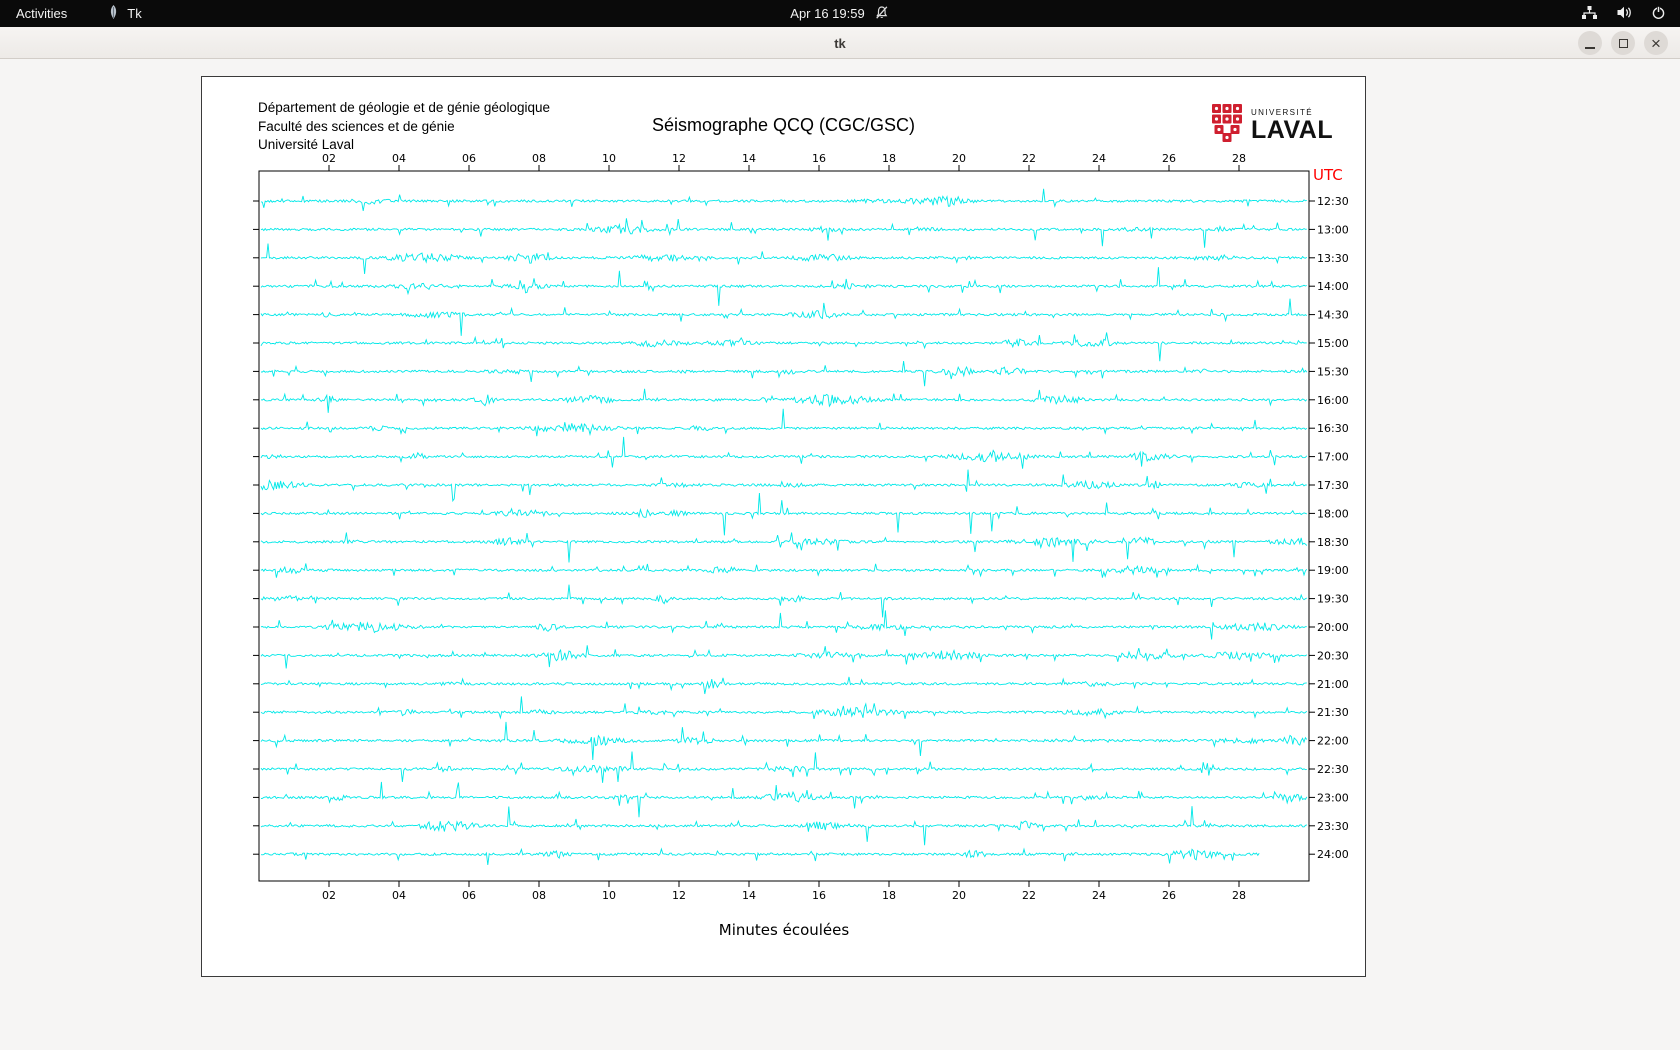 Image resolution: width=1680 pixels, height=1050 pixels. I want to click on x-tick-label-bottom: 06, so click(469, 895).